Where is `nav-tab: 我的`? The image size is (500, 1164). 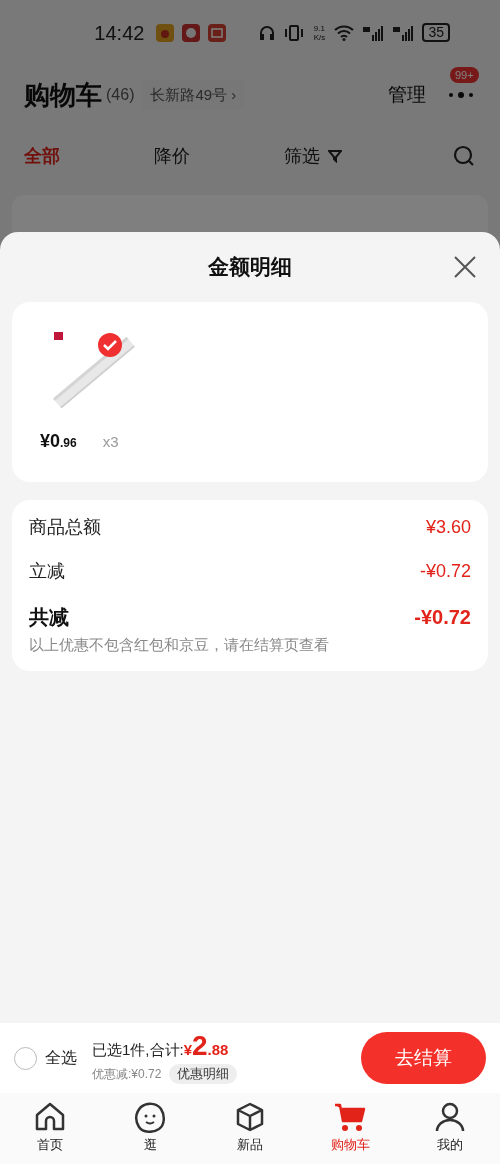
nav-tab: 我的 is located at coordinates (450, 1128).